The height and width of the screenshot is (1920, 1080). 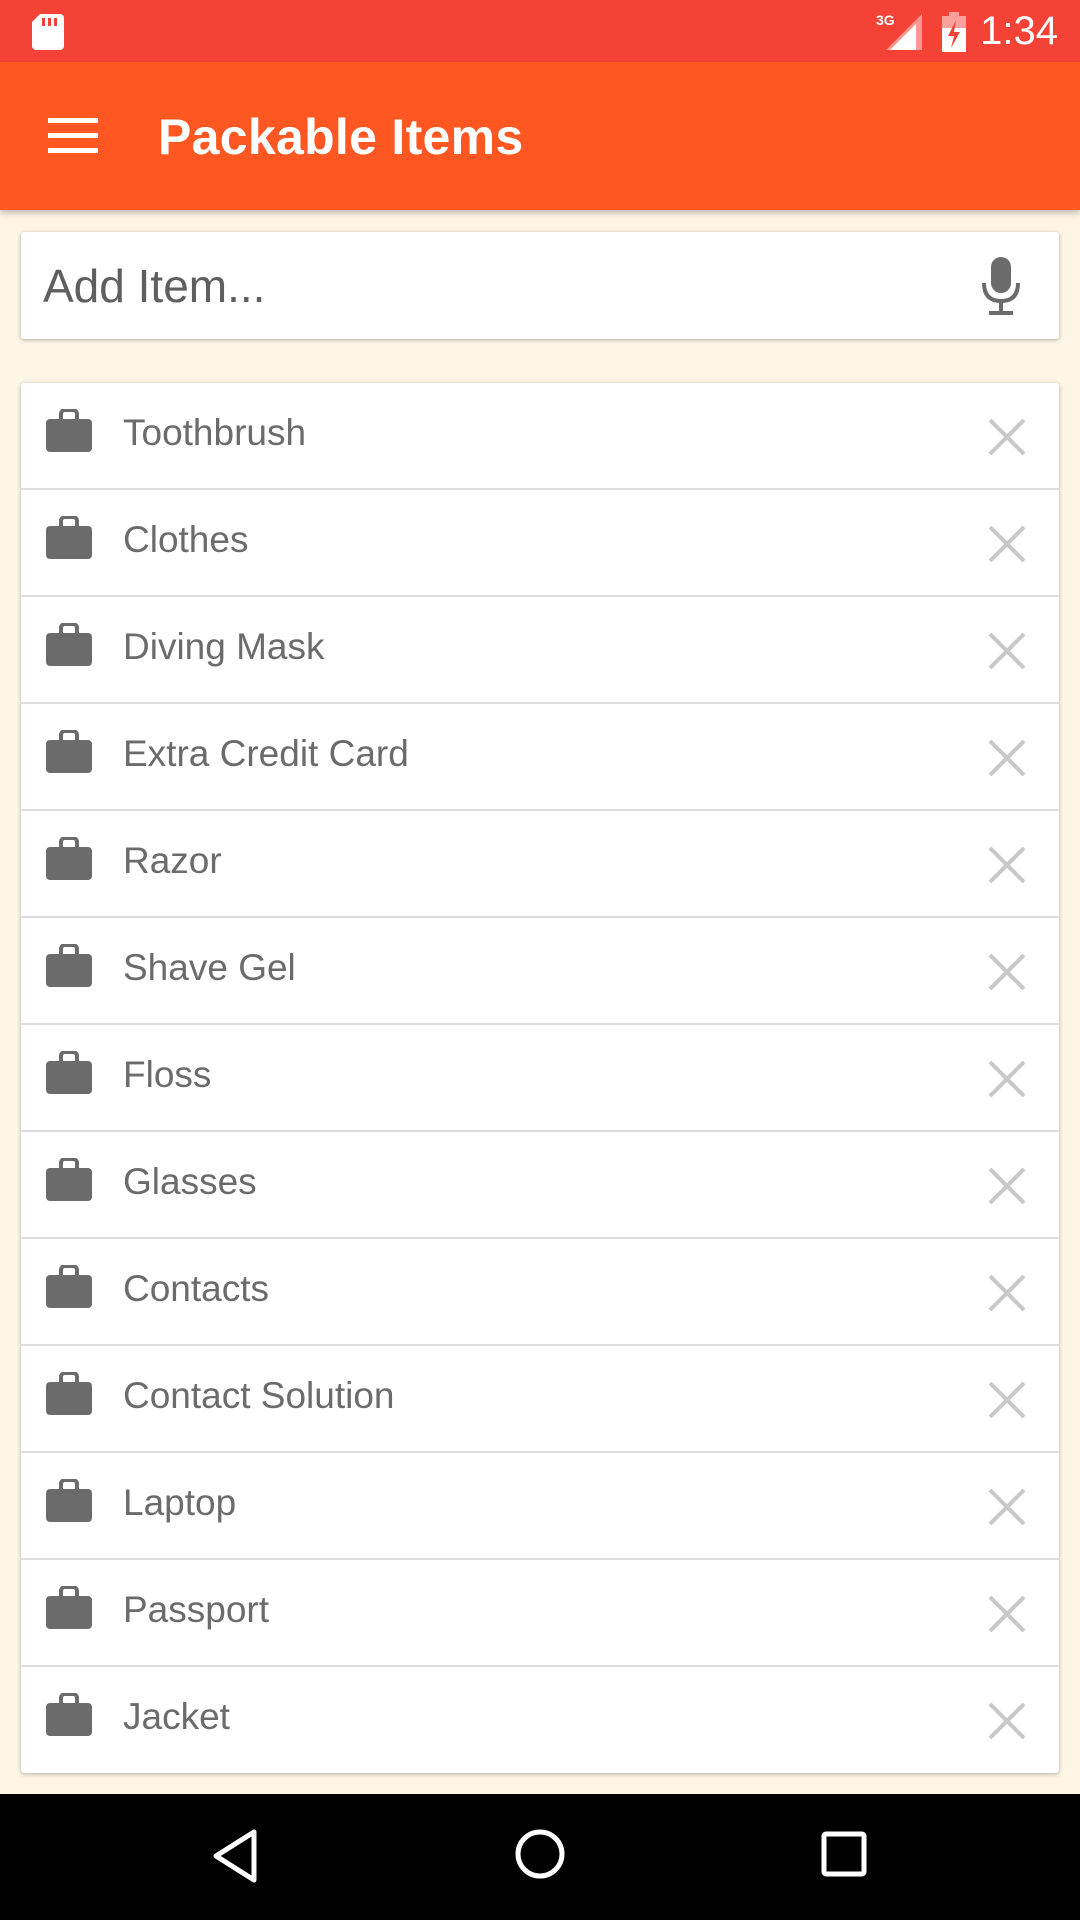 I want to click on recent-apps-icon, so click(x=844, y=1854).